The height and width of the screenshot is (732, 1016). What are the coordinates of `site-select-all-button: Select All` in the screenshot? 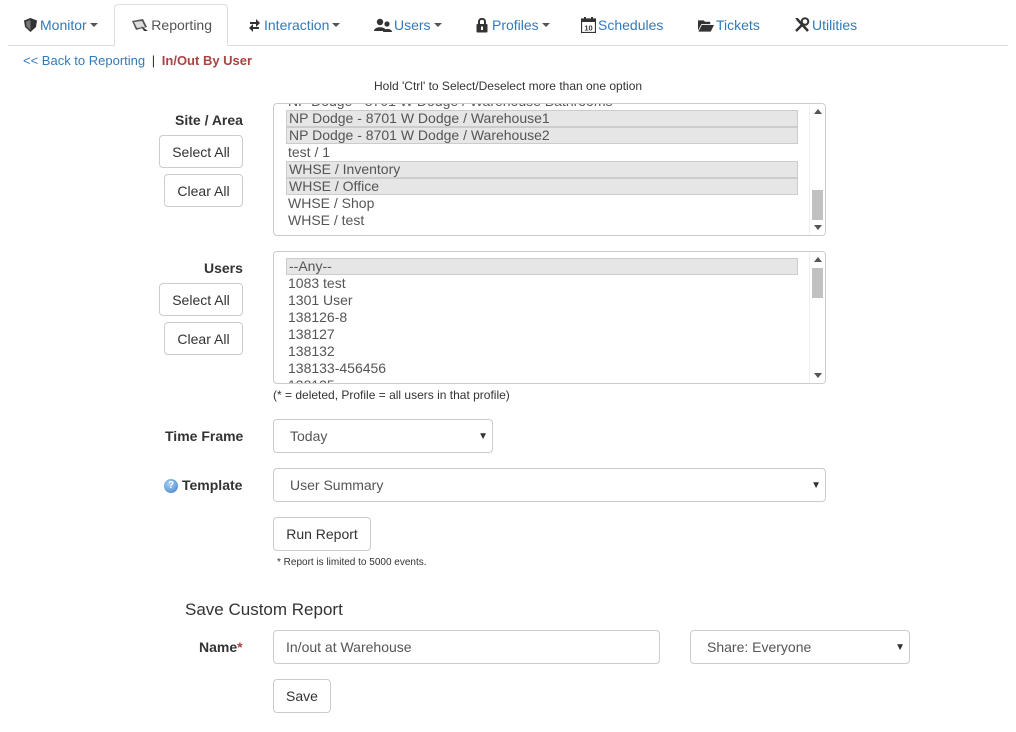 It's located at (201, 151).